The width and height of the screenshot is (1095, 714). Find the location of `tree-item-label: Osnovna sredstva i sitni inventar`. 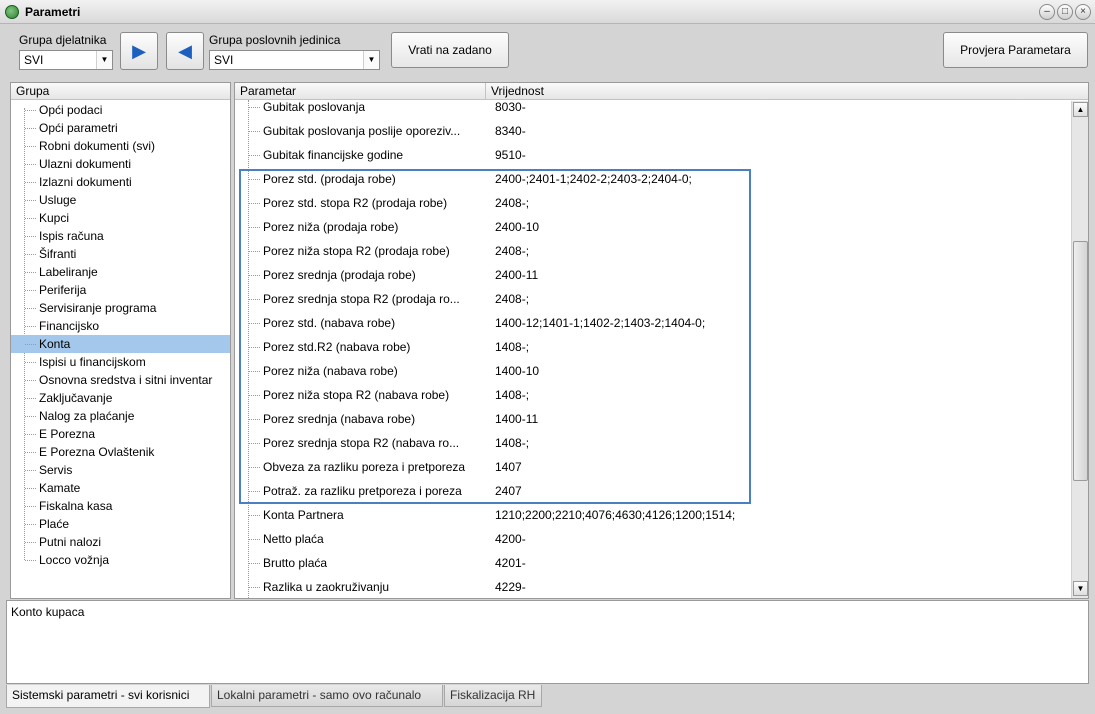

tree-item-label: Osnovna sredstva i sitni inventar is located at coordinates (126, 380).